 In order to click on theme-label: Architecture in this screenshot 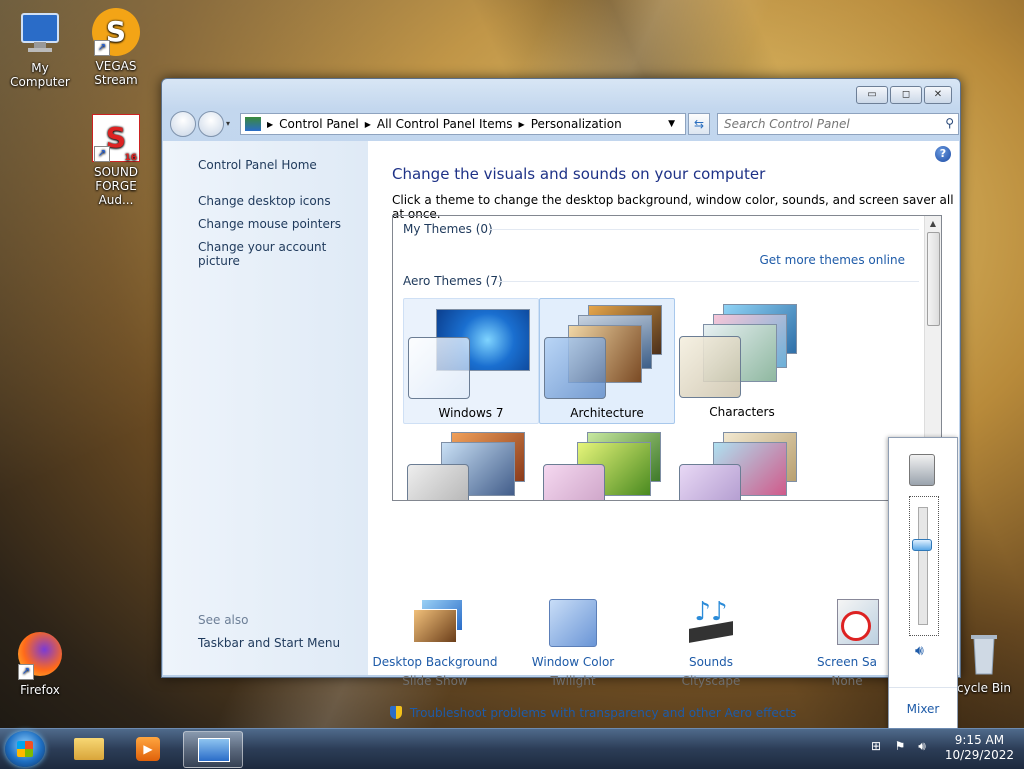, I will do `click(607, 413)`.